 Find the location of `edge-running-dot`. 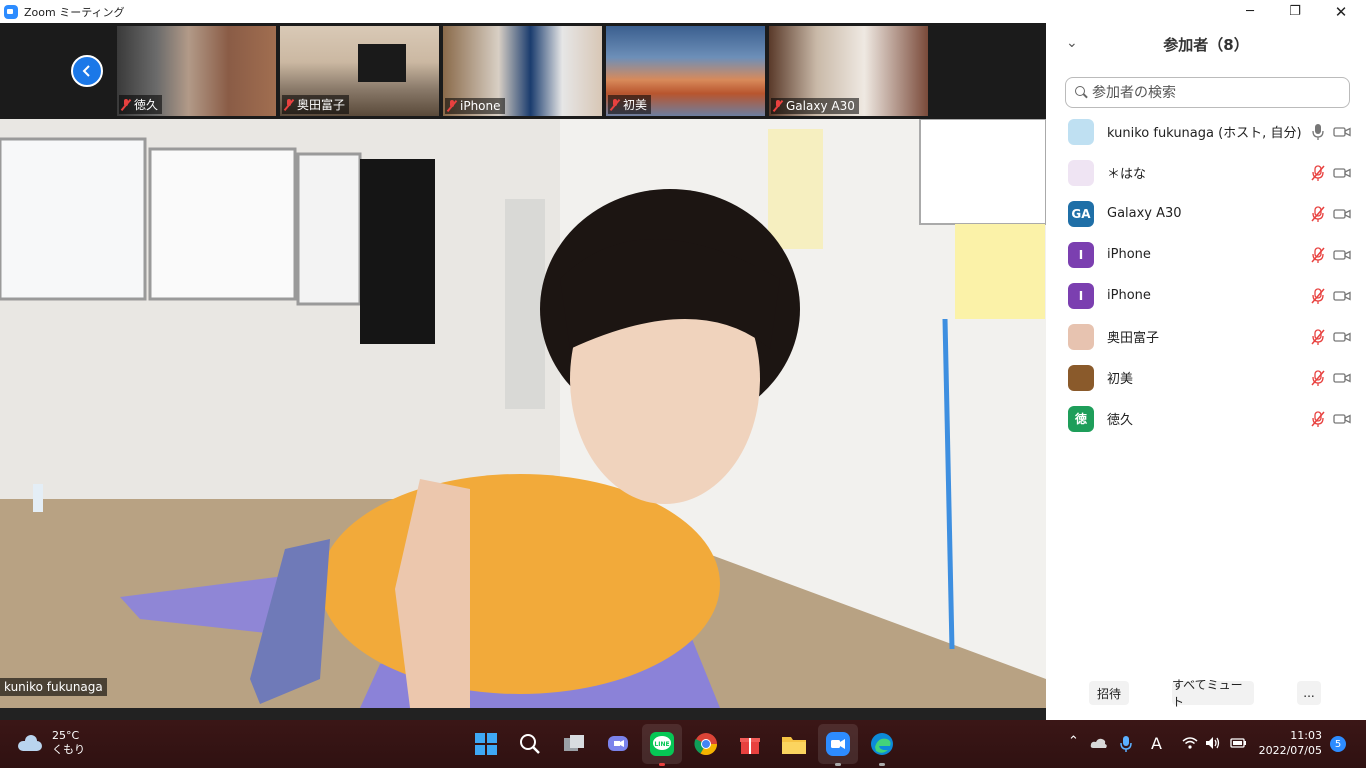

edge-running-dot is located at coordinates (882, 764).